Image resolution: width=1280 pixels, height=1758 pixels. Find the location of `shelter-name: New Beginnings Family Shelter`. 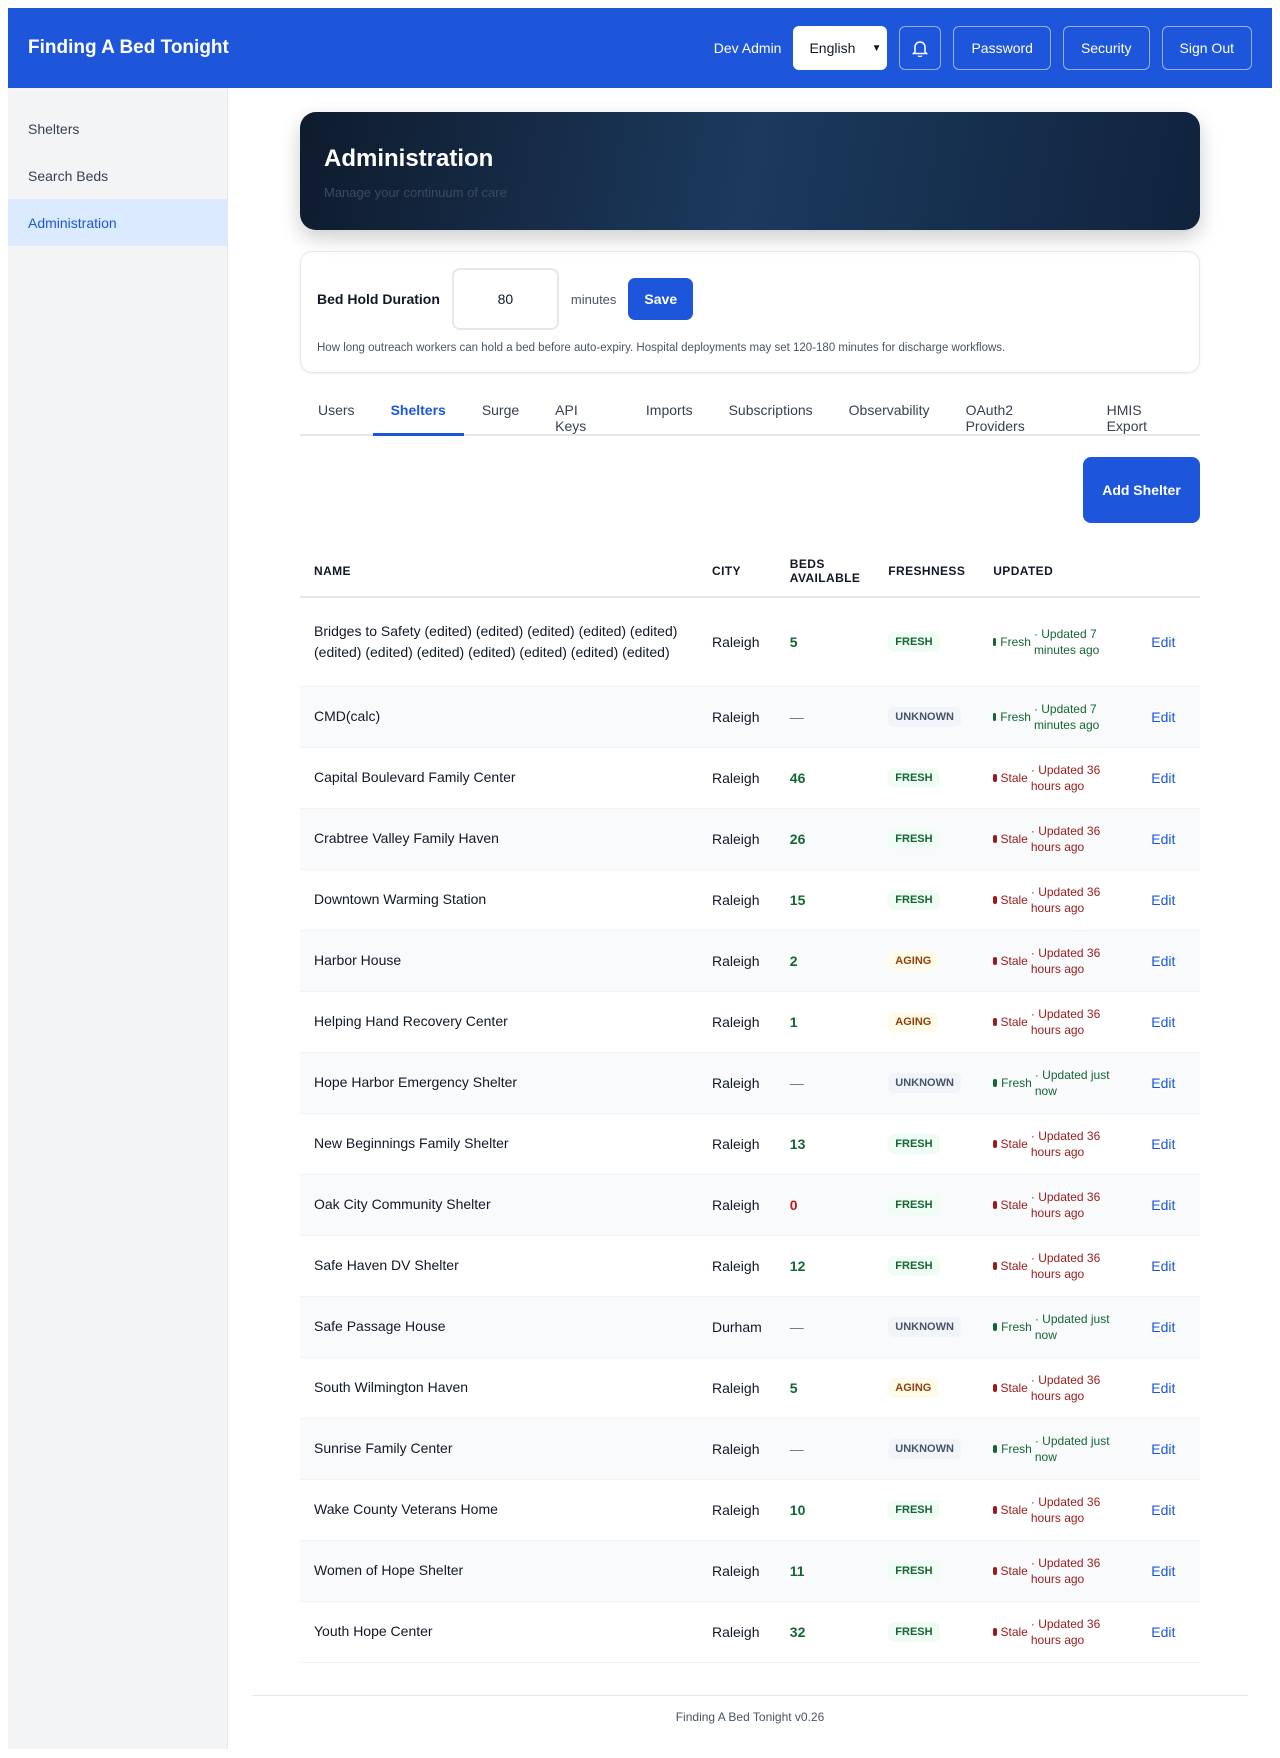

shelter-name: New Beginnings Family Shelter is located at coordinates (499, 1144).